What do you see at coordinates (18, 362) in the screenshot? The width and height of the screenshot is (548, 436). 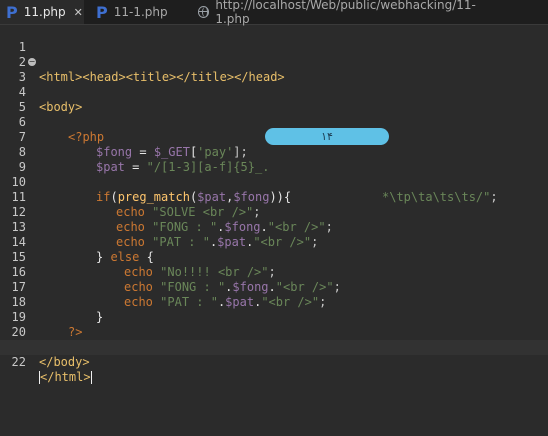 I see `line-number: 22` at bounding box center [18, 362].